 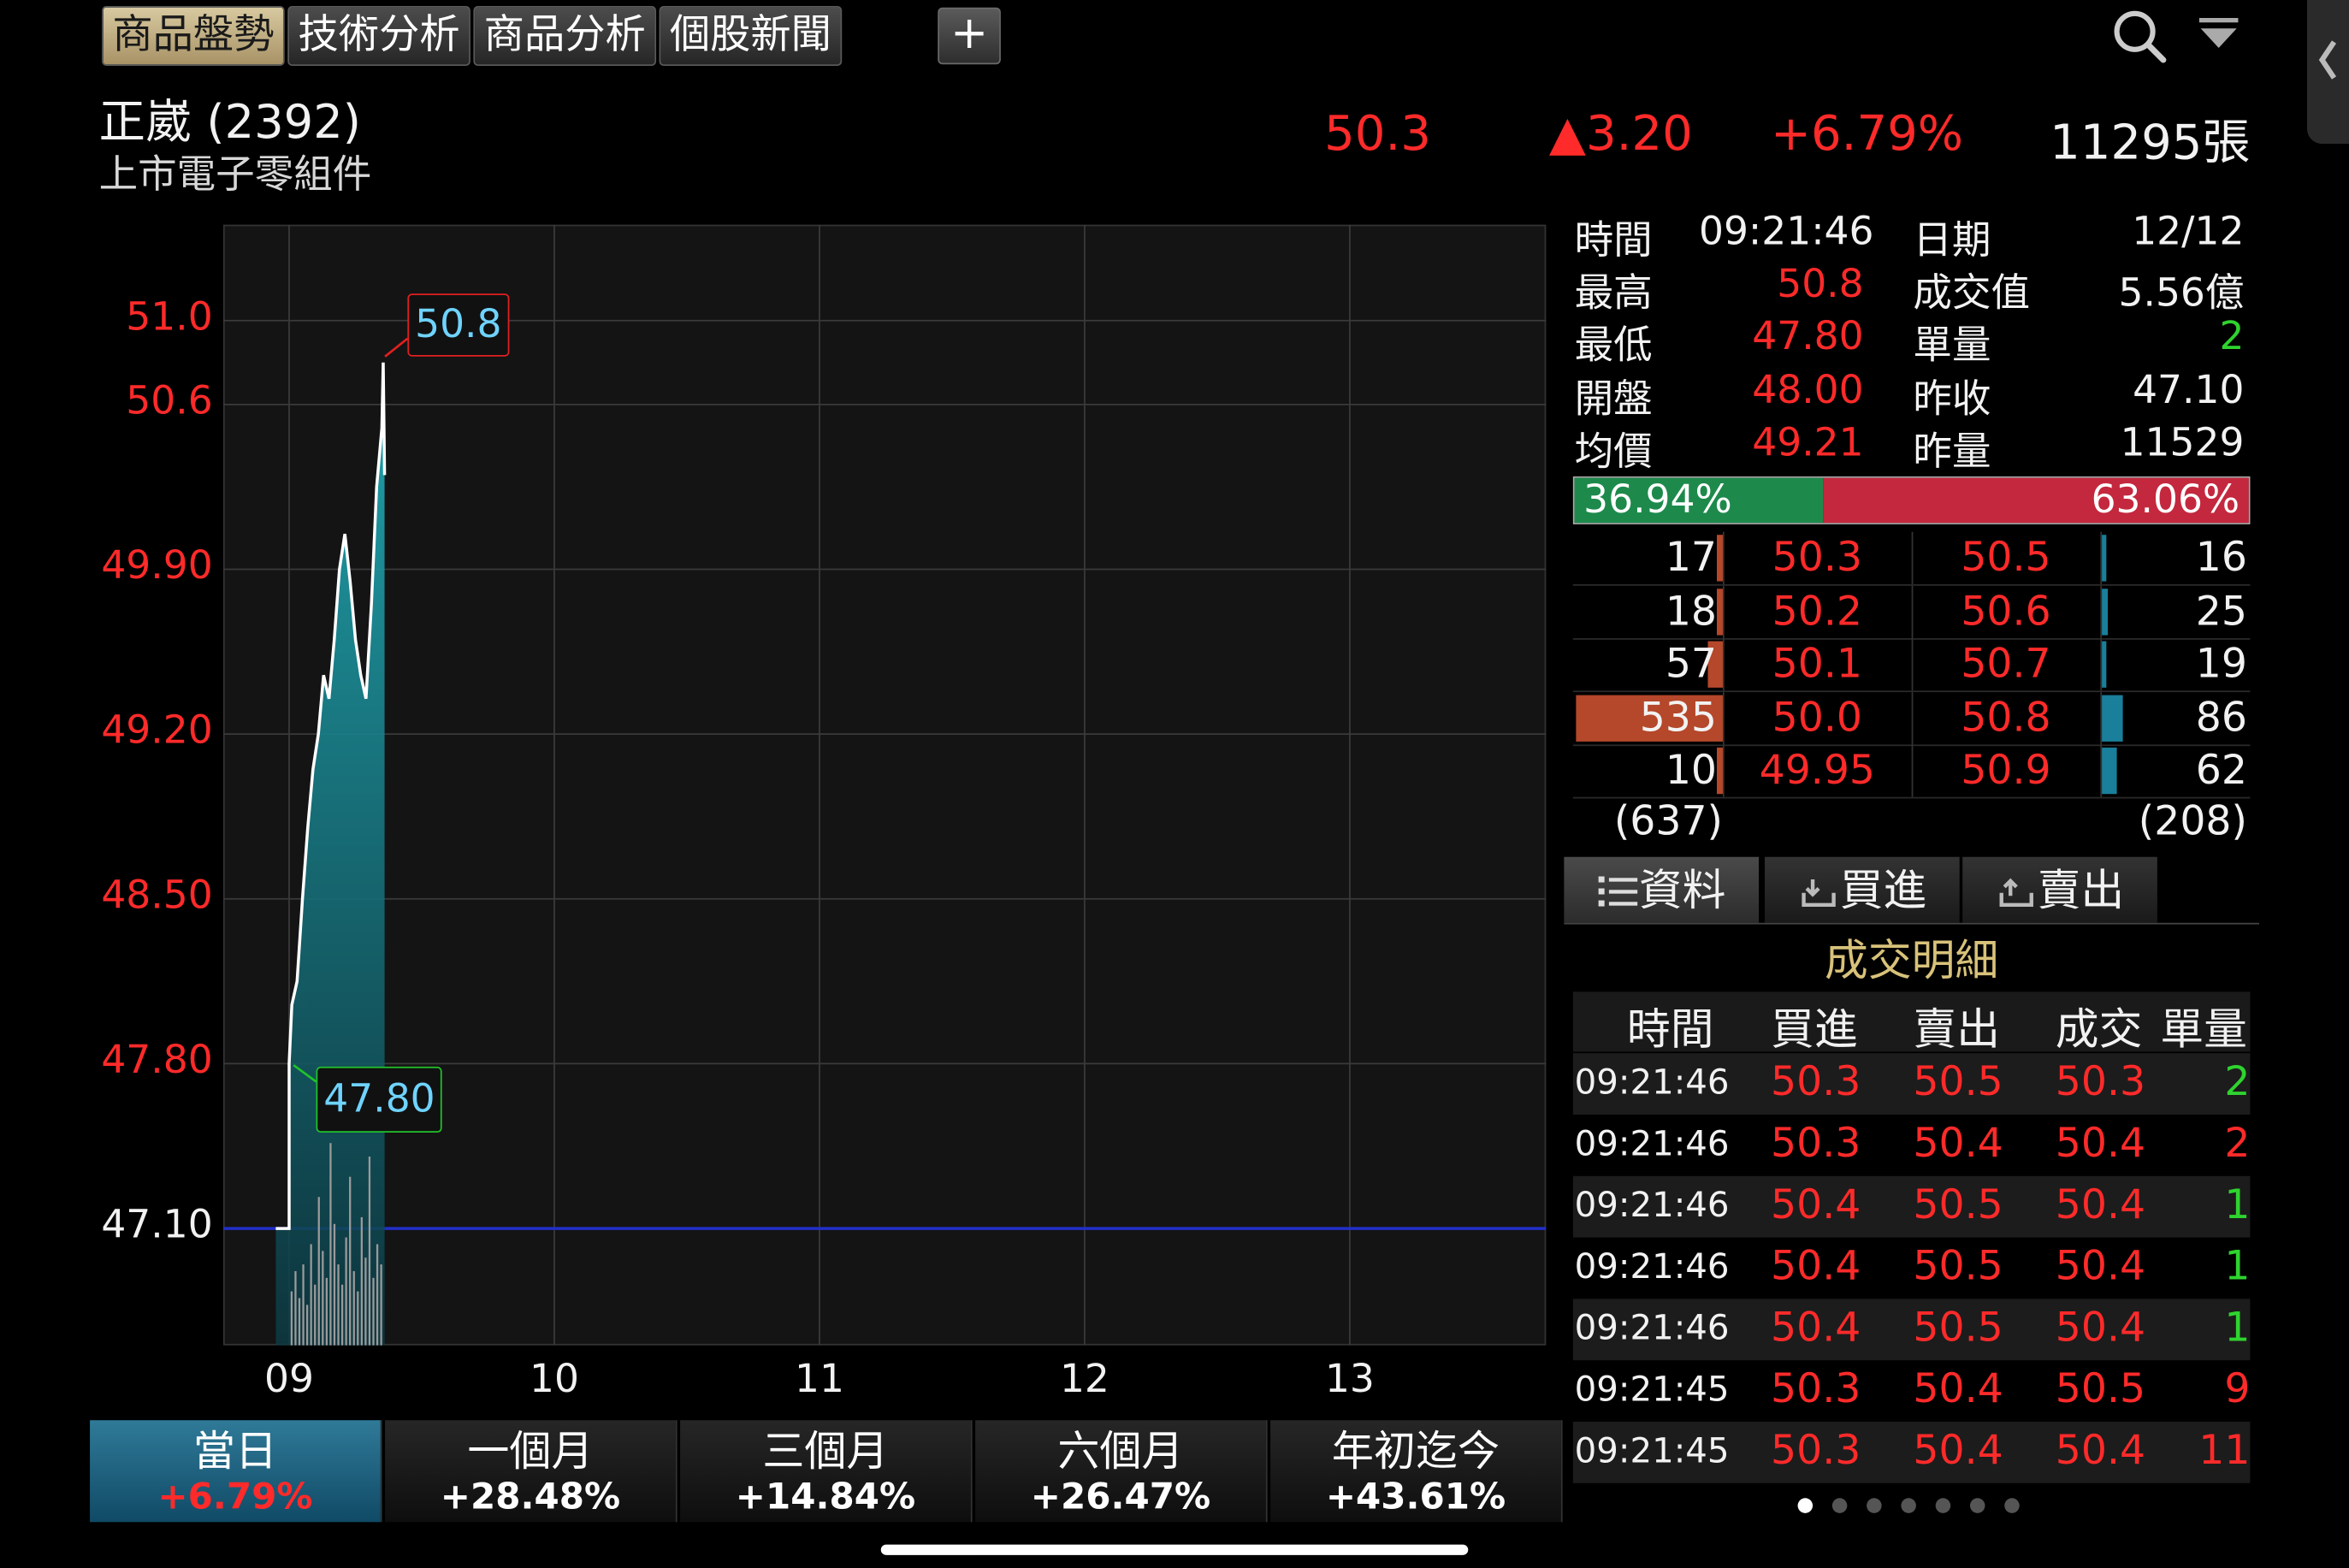 I want to click on avg-value: 49.21, so click(x=1808, y=443).